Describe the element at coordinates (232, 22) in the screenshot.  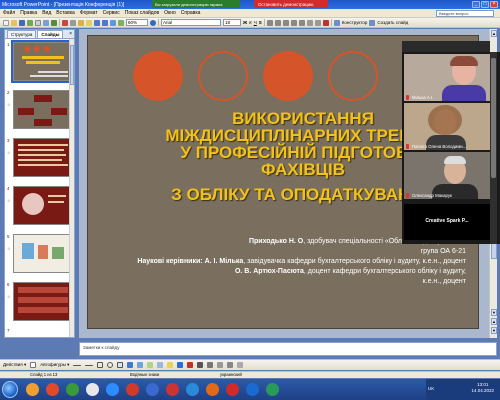
I see `font-size-select: 18` at that location.